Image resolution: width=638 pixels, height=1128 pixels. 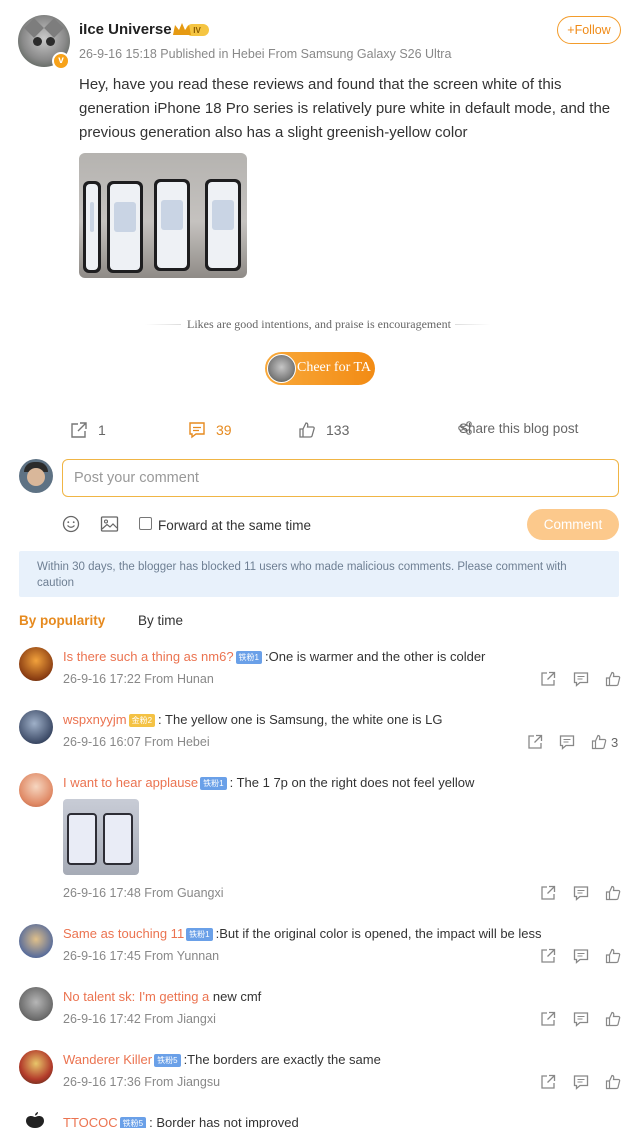 I want to click on comment-meta: 26-9-16 16:07 From Hebei, so click(x=136, y=742).